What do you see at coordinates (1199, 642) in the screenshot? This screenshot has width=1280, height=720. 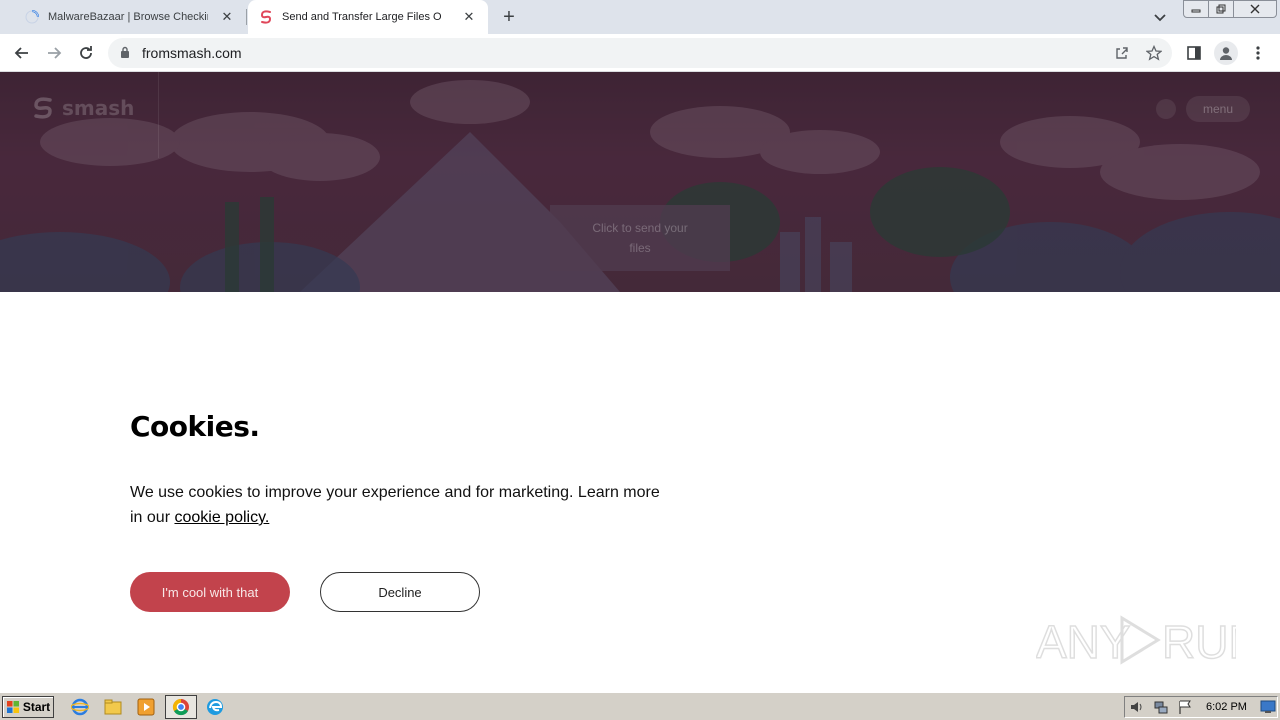 I see `svg-text: RUN` at bounding box center [1199, 642].